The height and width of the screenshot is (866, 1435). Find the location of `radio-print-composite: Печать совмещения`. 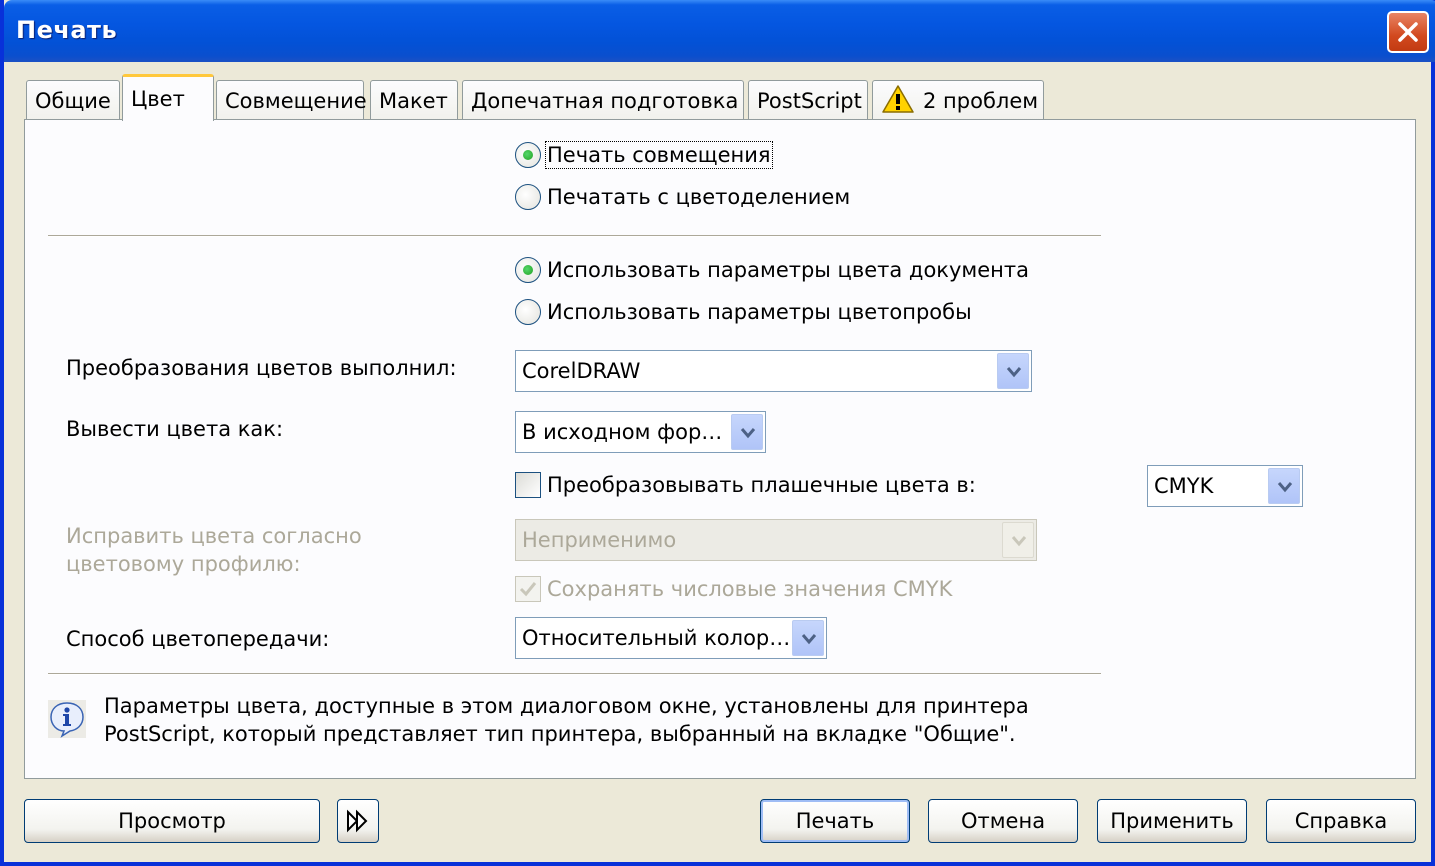

radio-print-composite: Печать совмещения is located at coordinates (644, 155).